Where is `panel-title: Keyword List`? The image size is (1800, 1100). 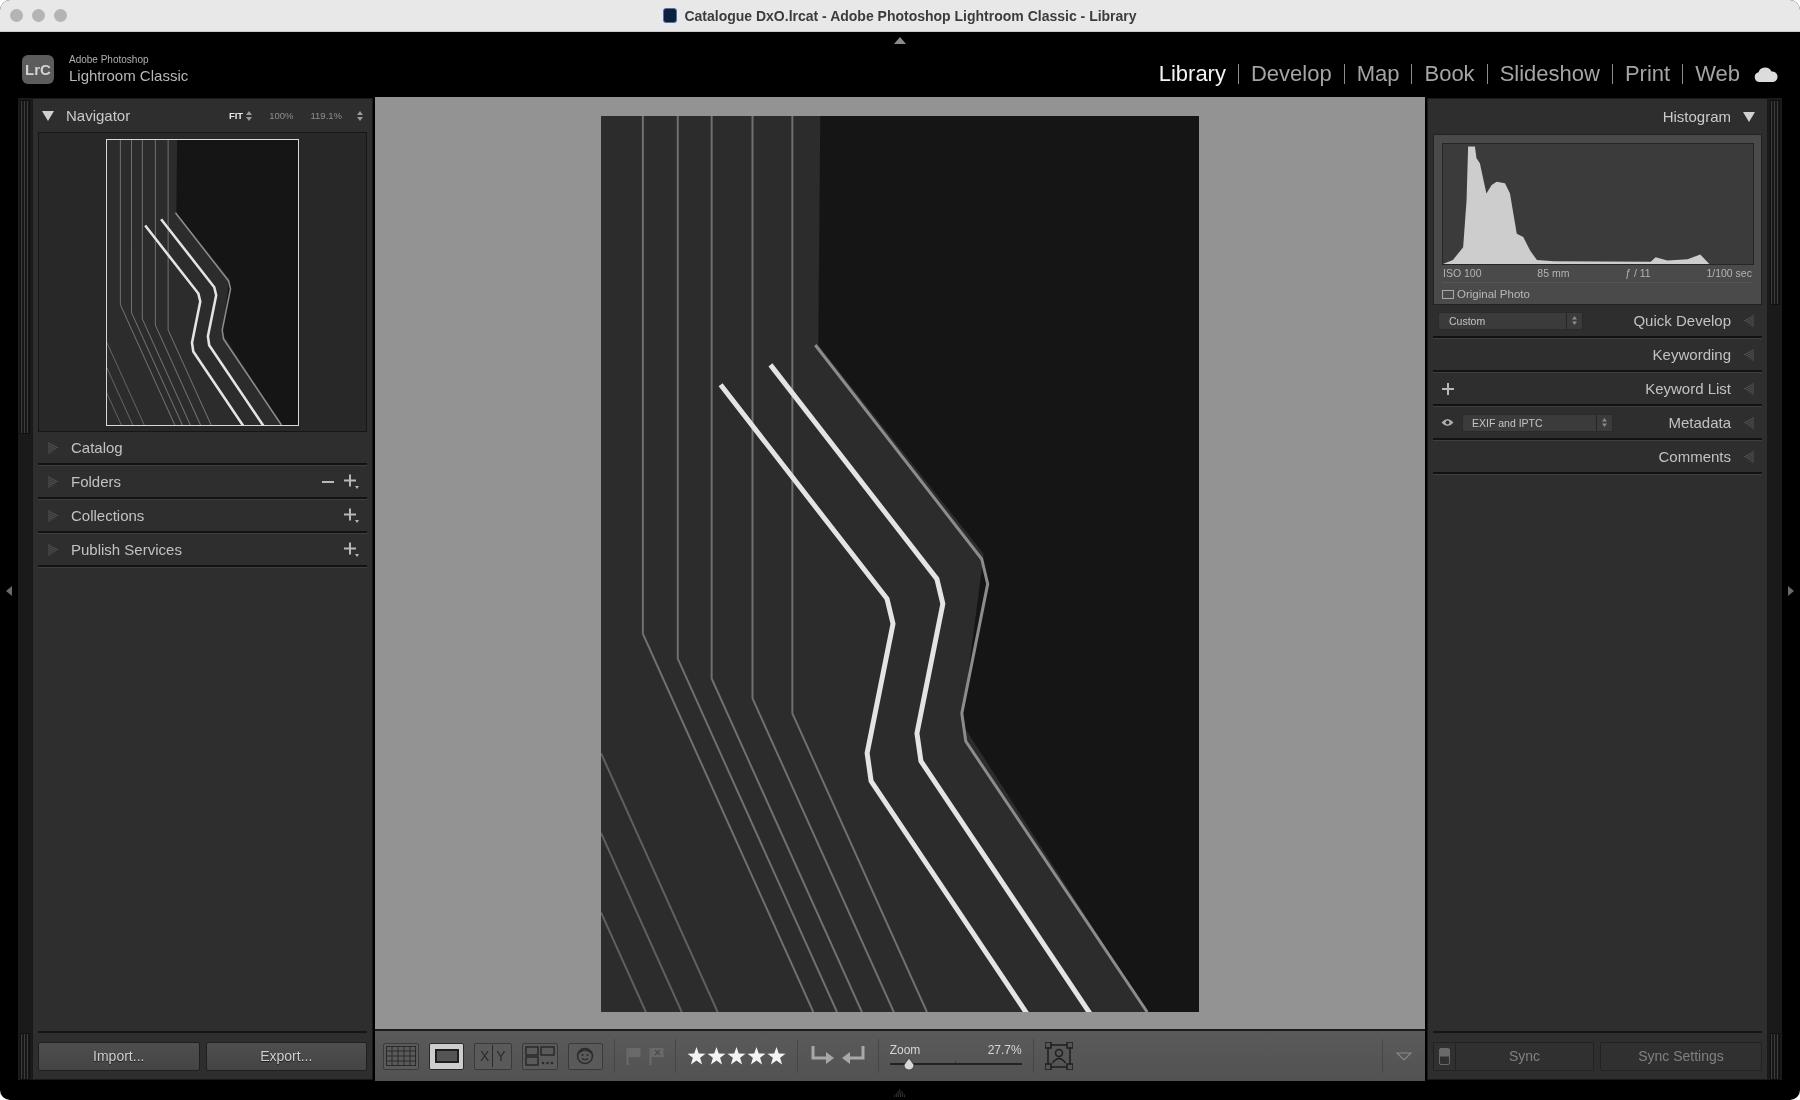
panel-title: Keyword List is located at coordinates (1688, 388).